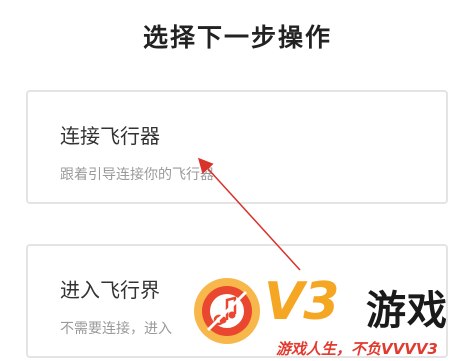 The height and width of the screenshot is (361, 475). Describe the element at coordinates (301, 302) in the screenshot. I see `watermark-brand: V3` at that location.